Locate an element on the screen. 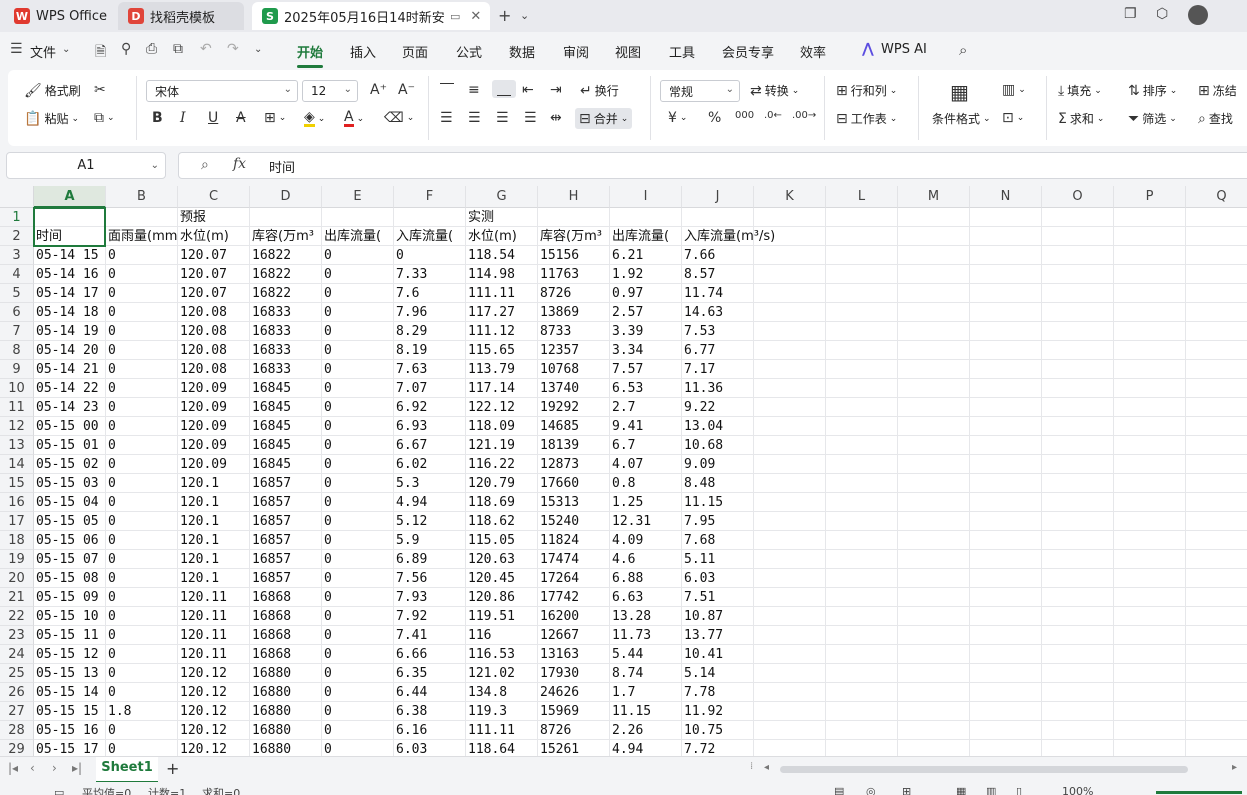  table-cell: 预报 is located at coordinates (192, 217).